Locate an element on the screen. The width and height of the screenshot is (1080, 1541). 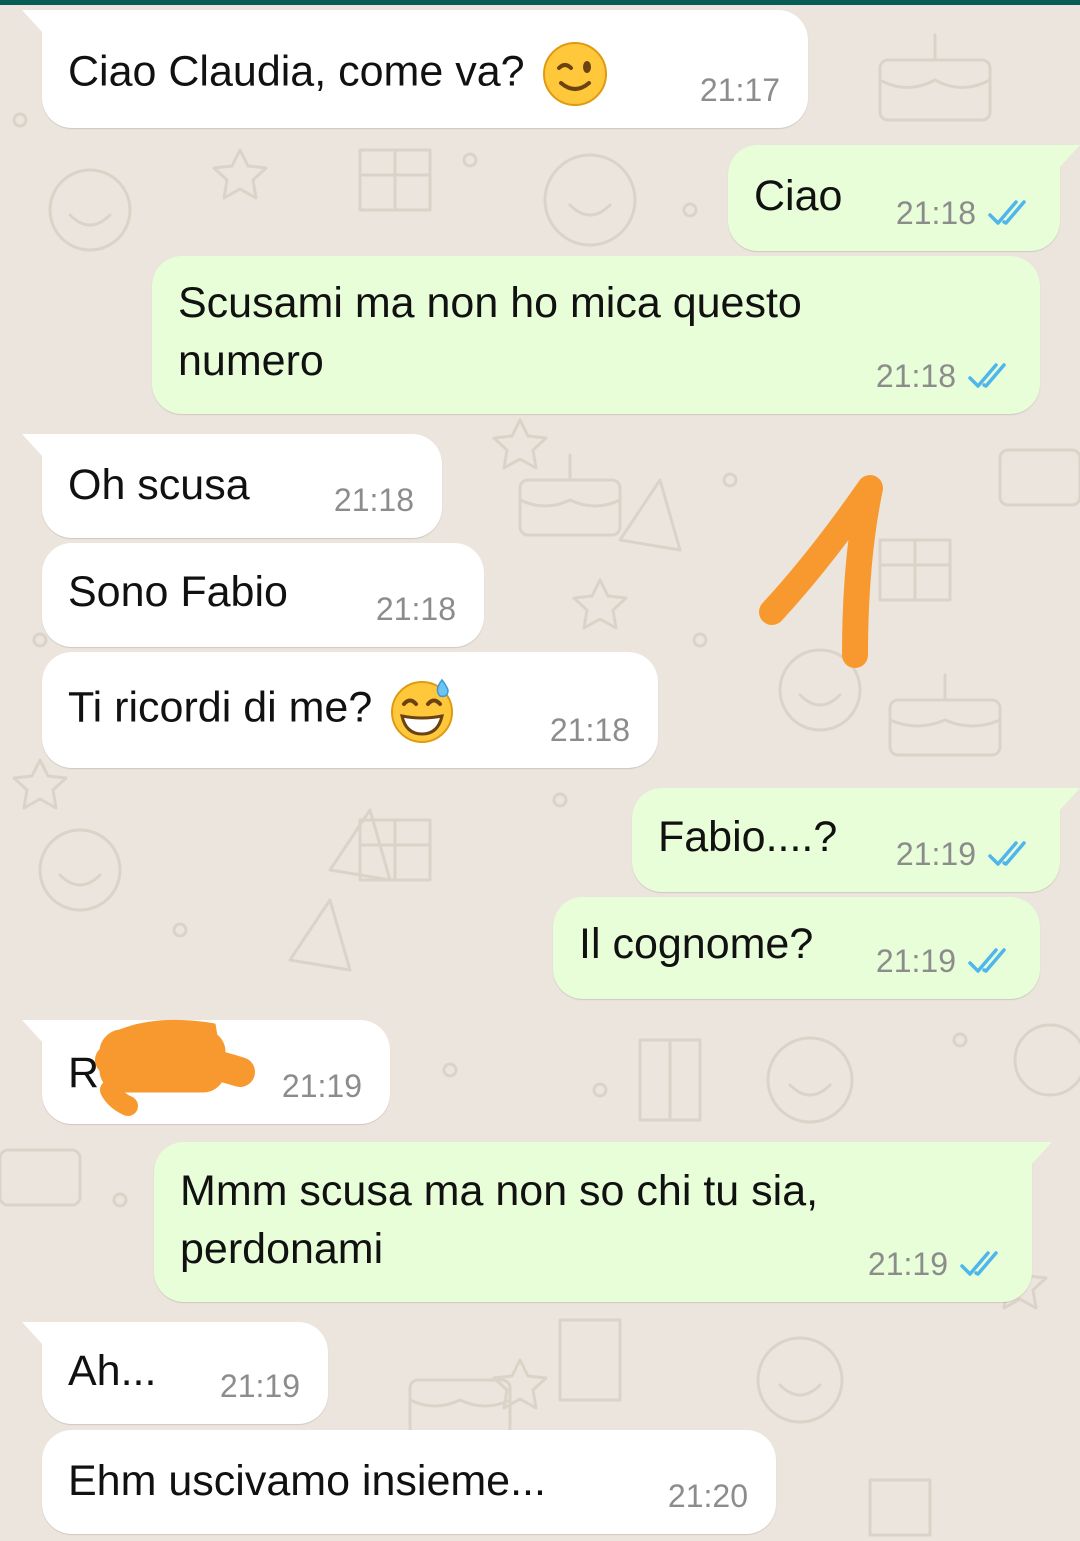
incoming-message: Ehm uscivamo insieme... 21:20 is located at coordinates (409, 1482).